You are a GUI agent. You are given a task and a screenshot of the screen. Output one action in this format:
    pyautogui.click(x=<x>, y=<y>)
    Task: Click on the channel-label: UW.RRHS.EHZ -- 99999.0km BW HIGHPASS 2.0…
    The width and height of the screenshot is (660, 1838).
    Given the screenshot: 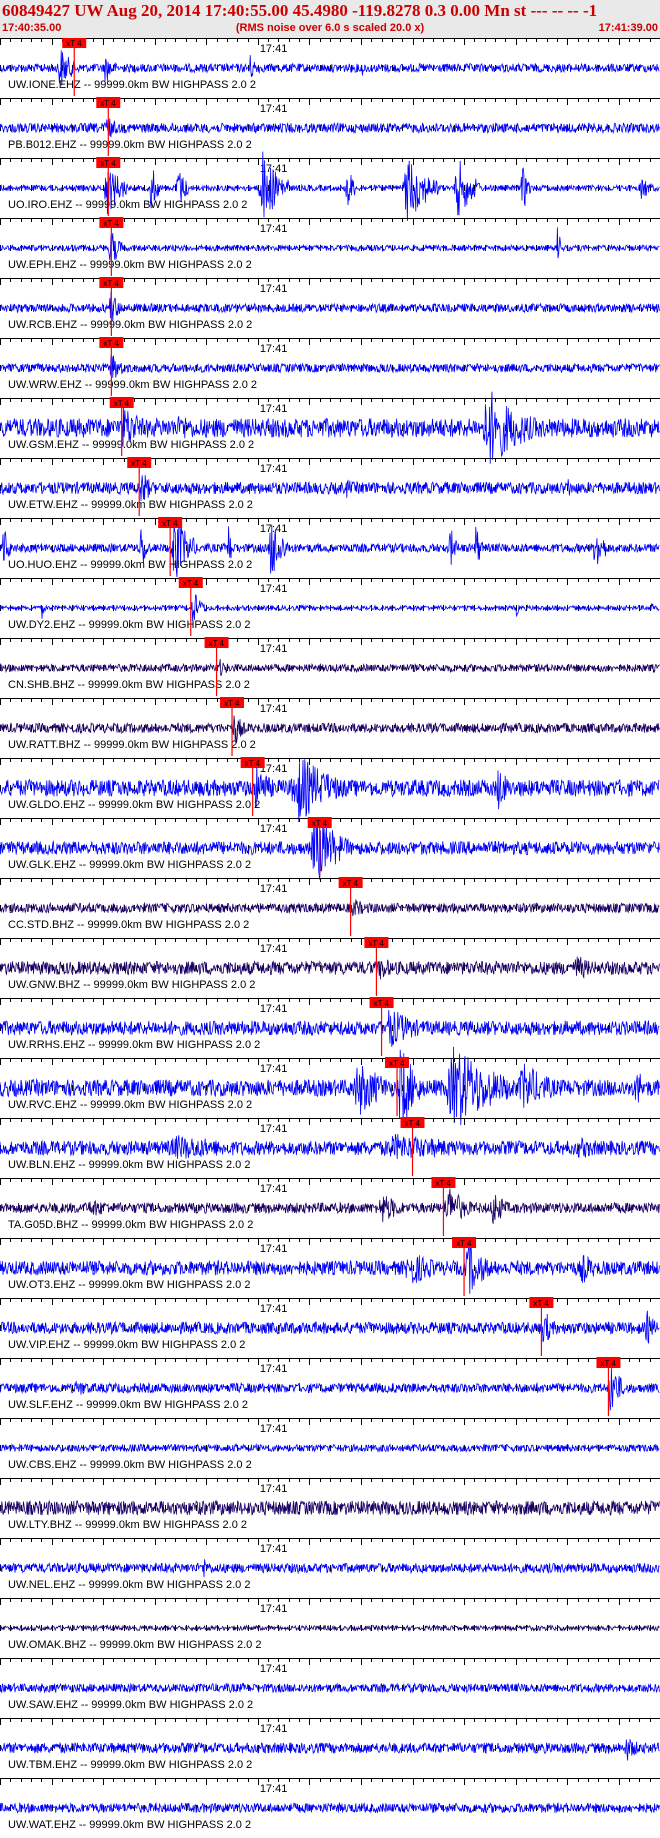 What is the action you would take?
    pyautogui.click(x=134, y=1045)
    